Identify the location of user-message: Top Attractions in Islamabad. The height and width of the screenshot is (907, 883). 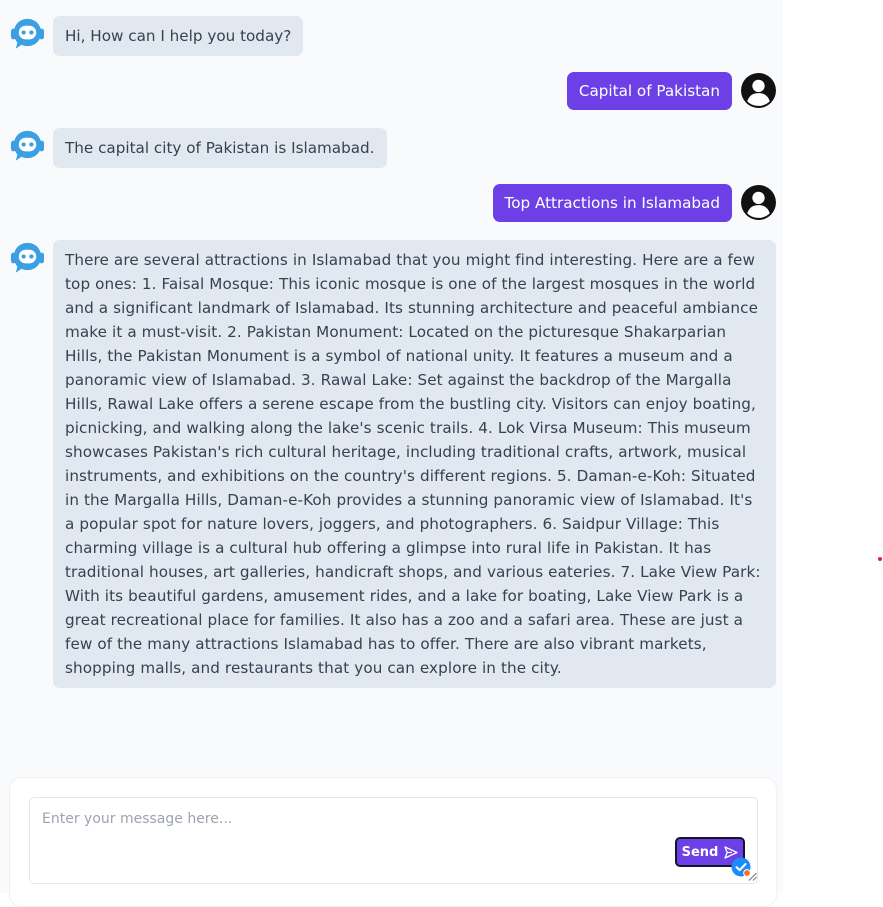
(612, 203).